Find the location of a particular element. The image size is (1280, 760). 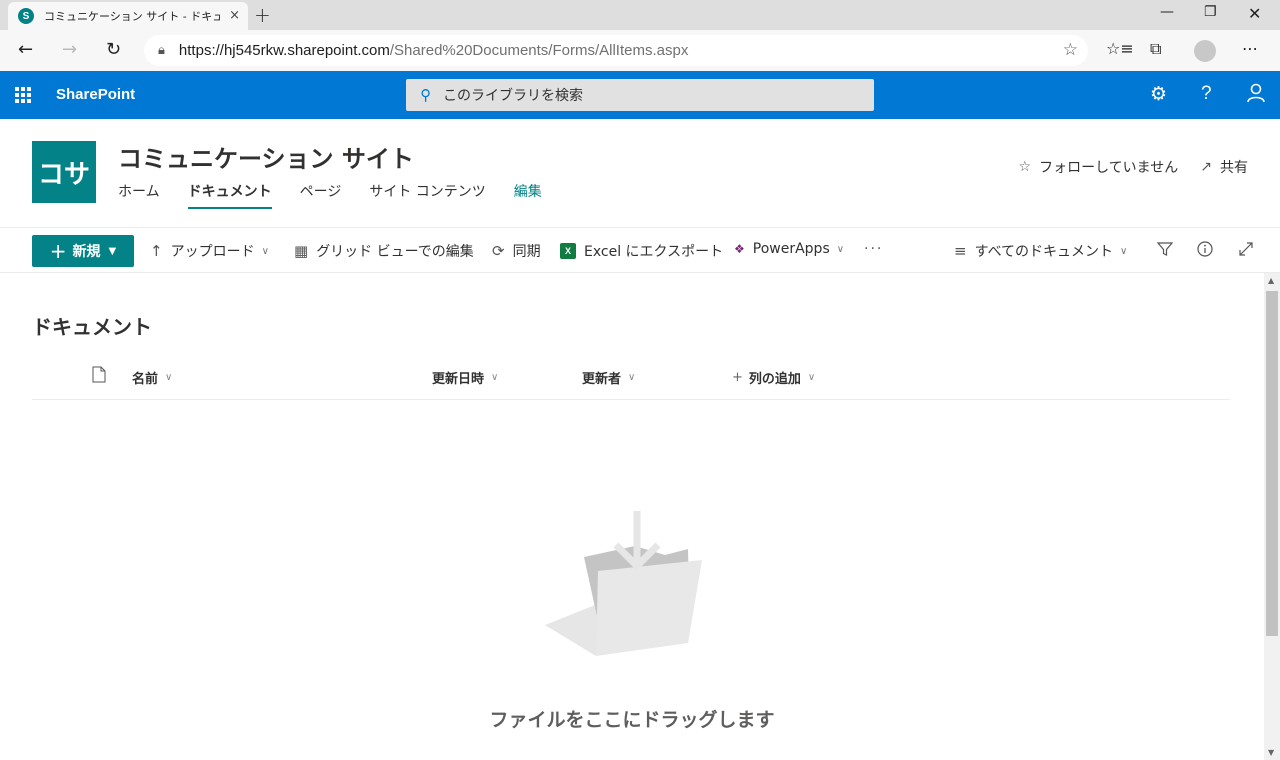

sync-label: 同期 is located at coordinates (526, 252).